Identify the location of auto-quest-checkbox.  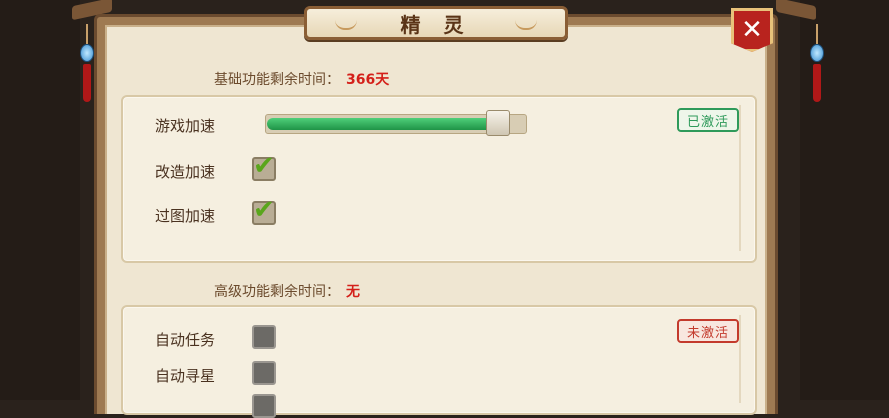
(264, 337).